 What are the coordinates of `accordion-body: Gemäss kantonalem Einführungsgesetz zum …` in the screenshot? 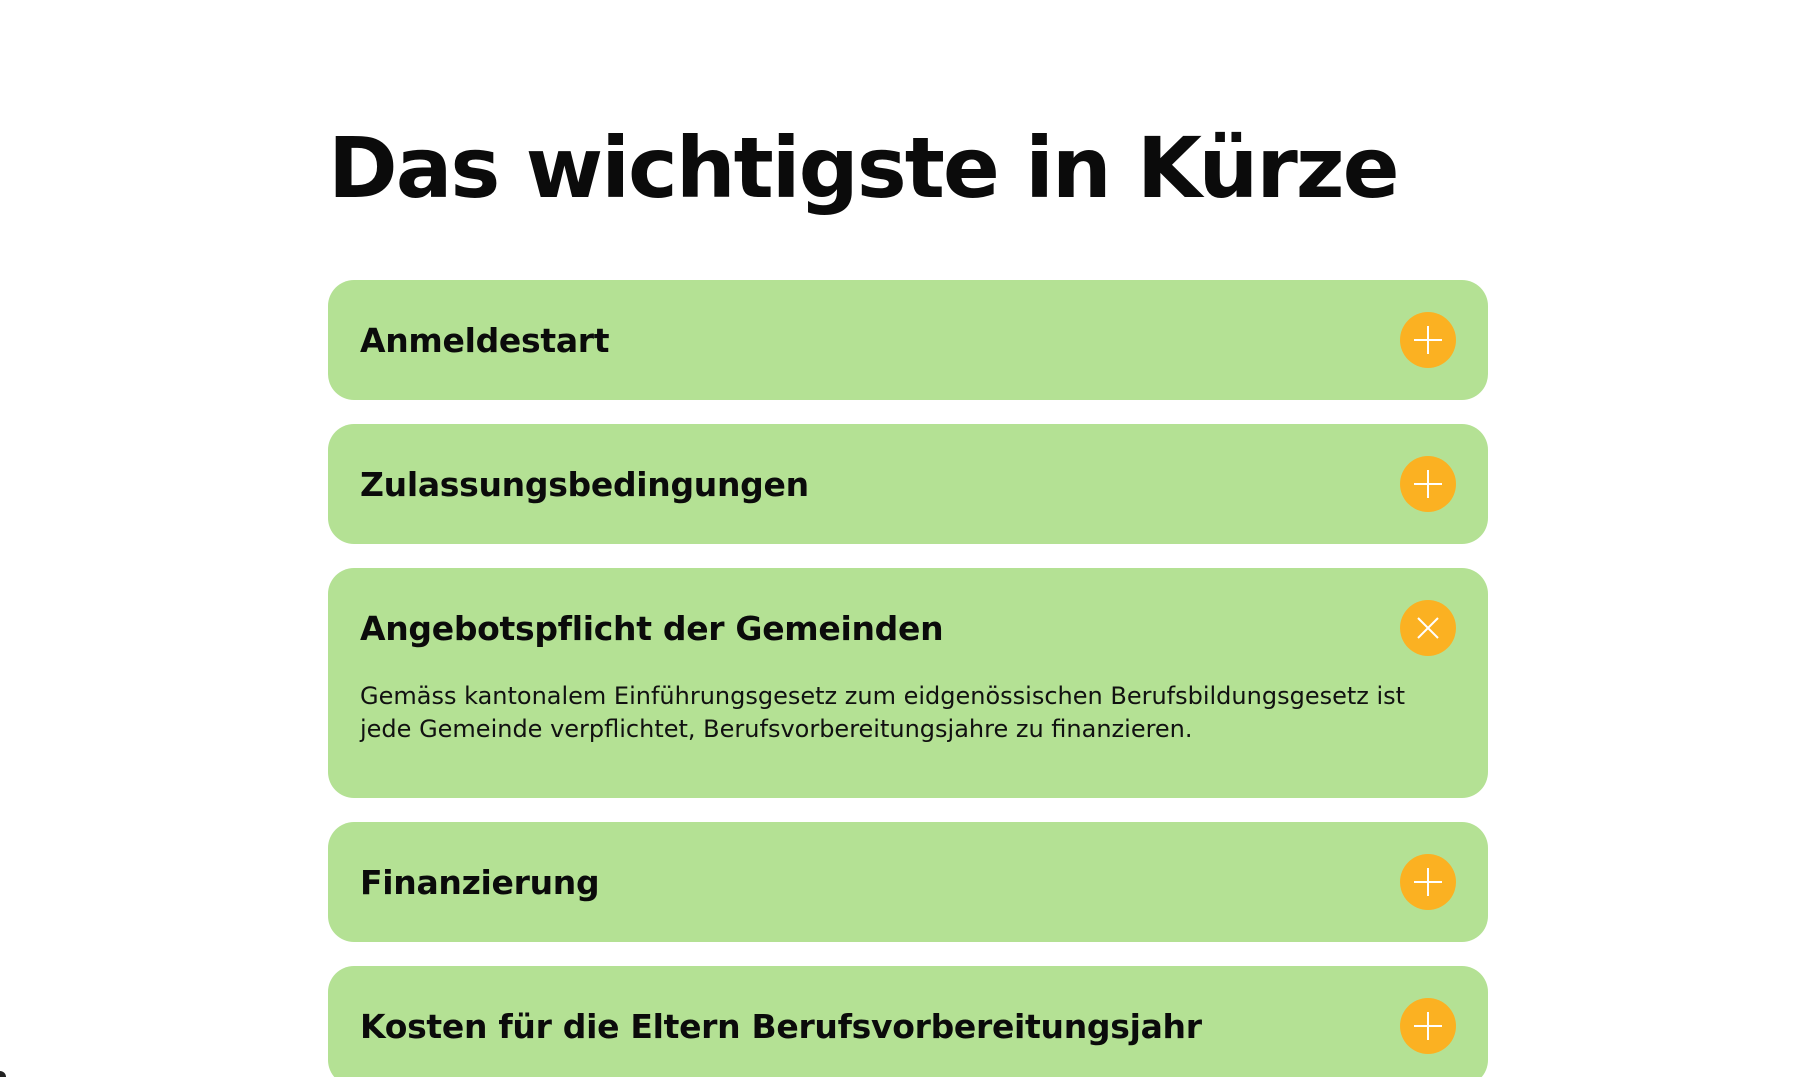 It's located at (908, 739).